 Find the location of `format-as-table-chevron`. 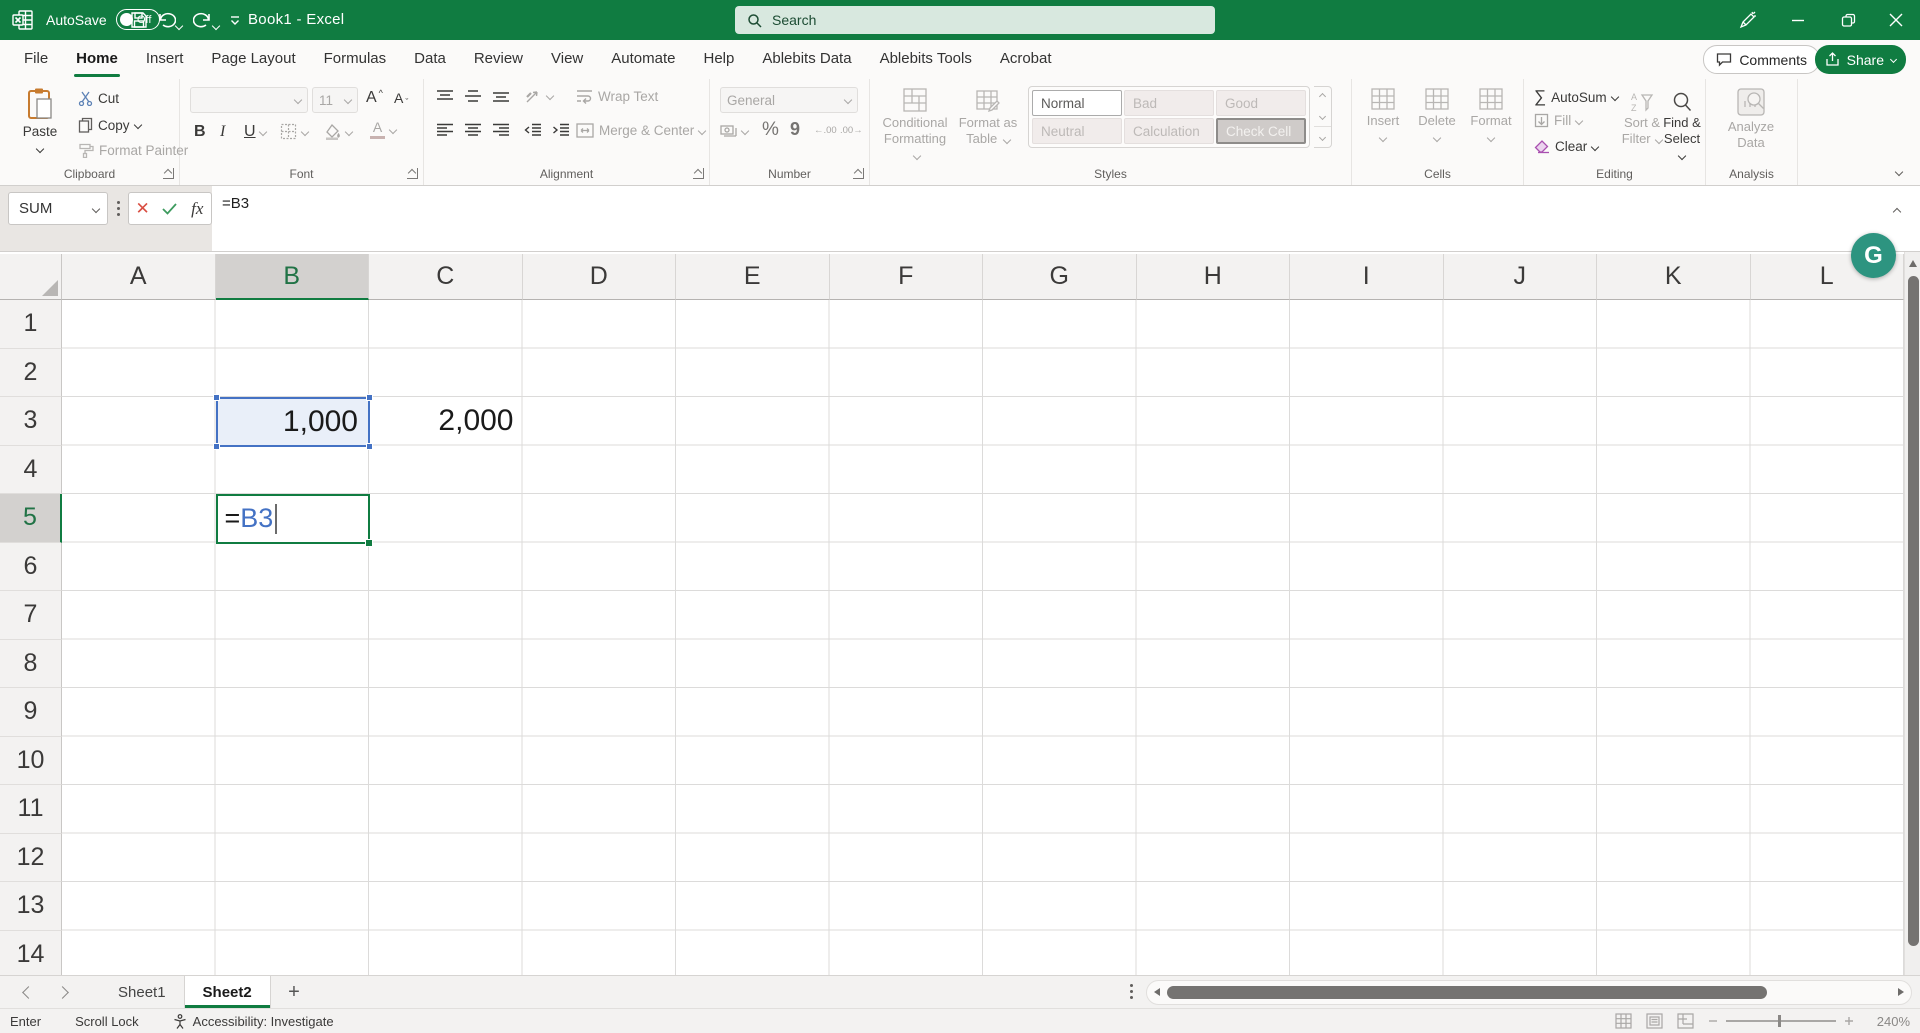

format-as-table-chevron is located at coordinates (1007, 140).